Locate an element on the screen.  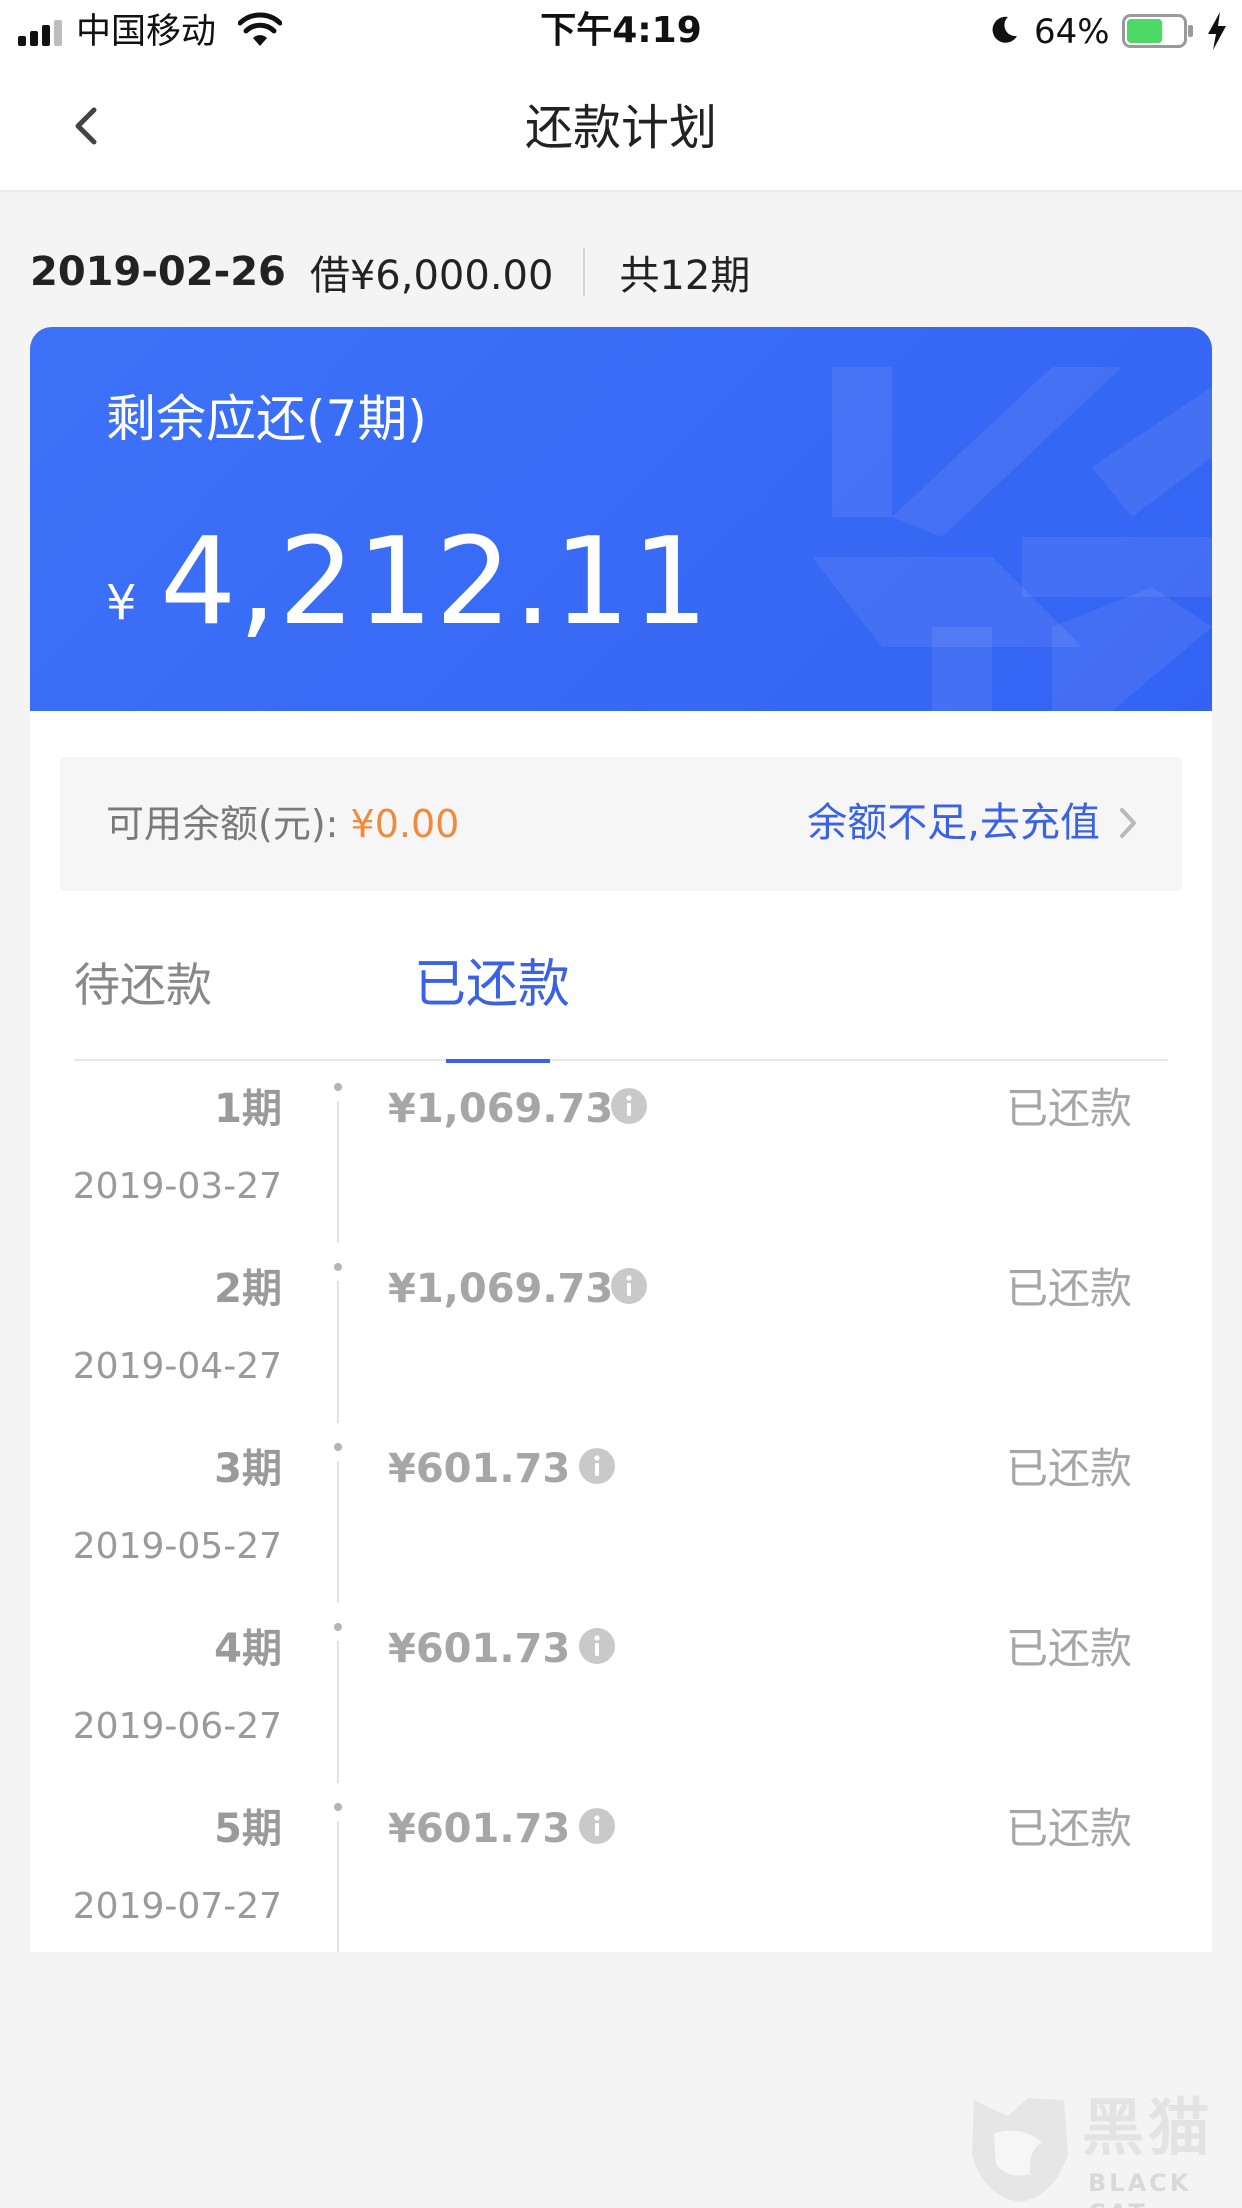
tab-paid-label: 已还款 is located at coordinates (492, 985).